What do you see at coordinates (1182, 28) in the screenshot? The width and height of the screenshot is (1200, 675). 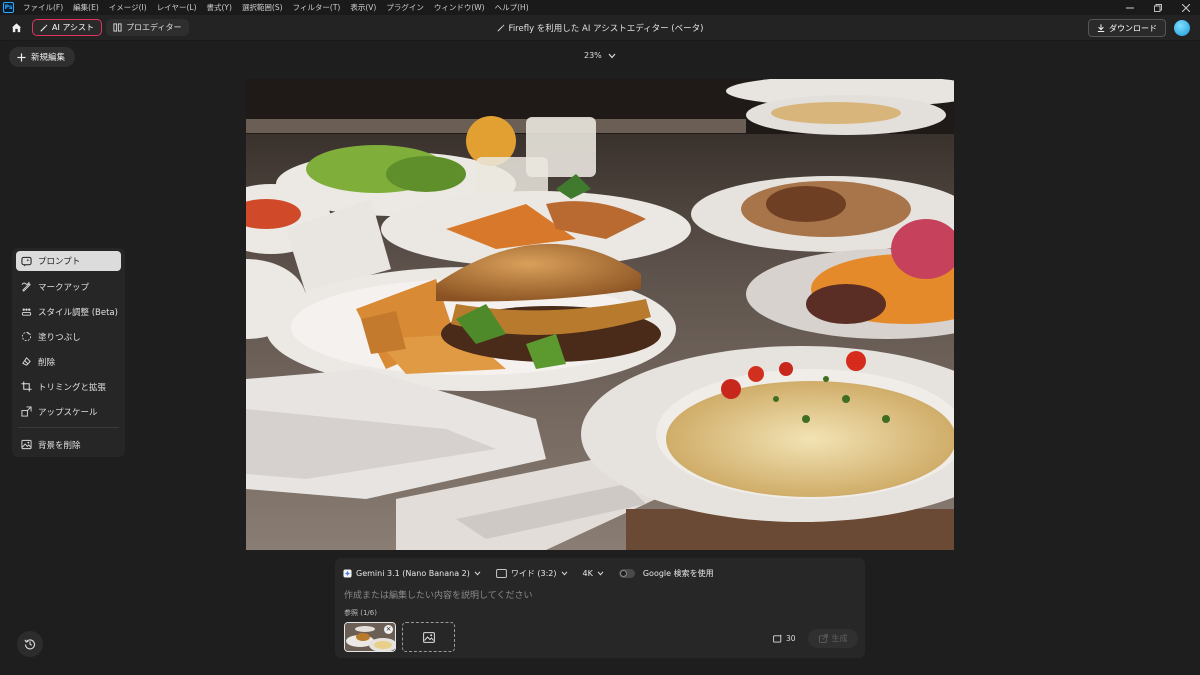 I see `avatar` at bounding box center [1182, 28].